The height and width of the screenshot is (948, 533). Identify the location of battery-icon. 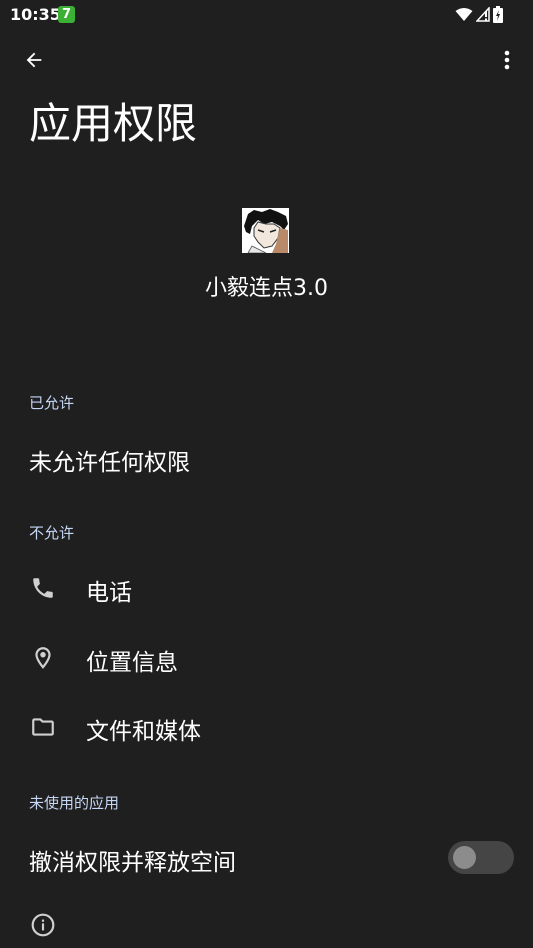
(498, 16).